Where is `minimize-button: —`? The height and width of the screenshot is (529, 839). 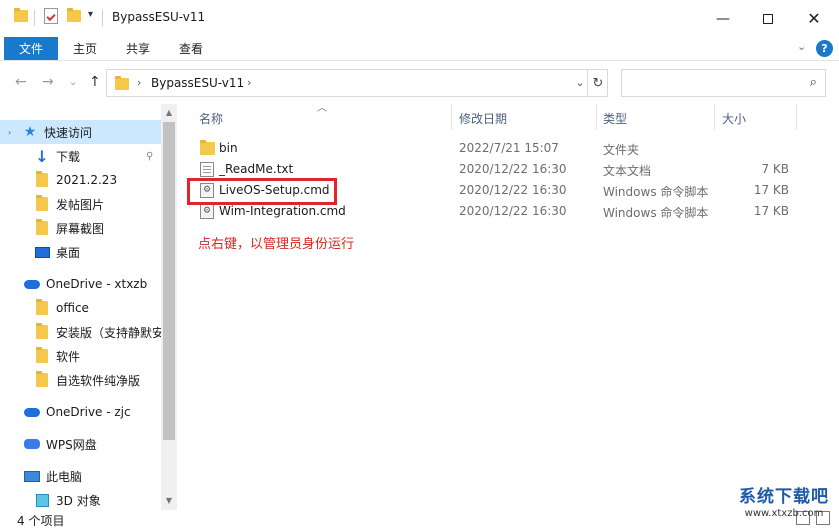
minimize-button: — is located at coordinates (723, 18).